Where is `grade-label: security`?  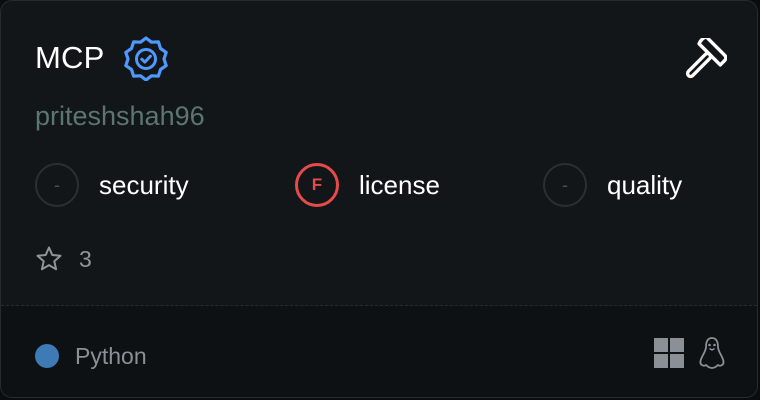 grade-label: security is located at coordinates (144, 185).